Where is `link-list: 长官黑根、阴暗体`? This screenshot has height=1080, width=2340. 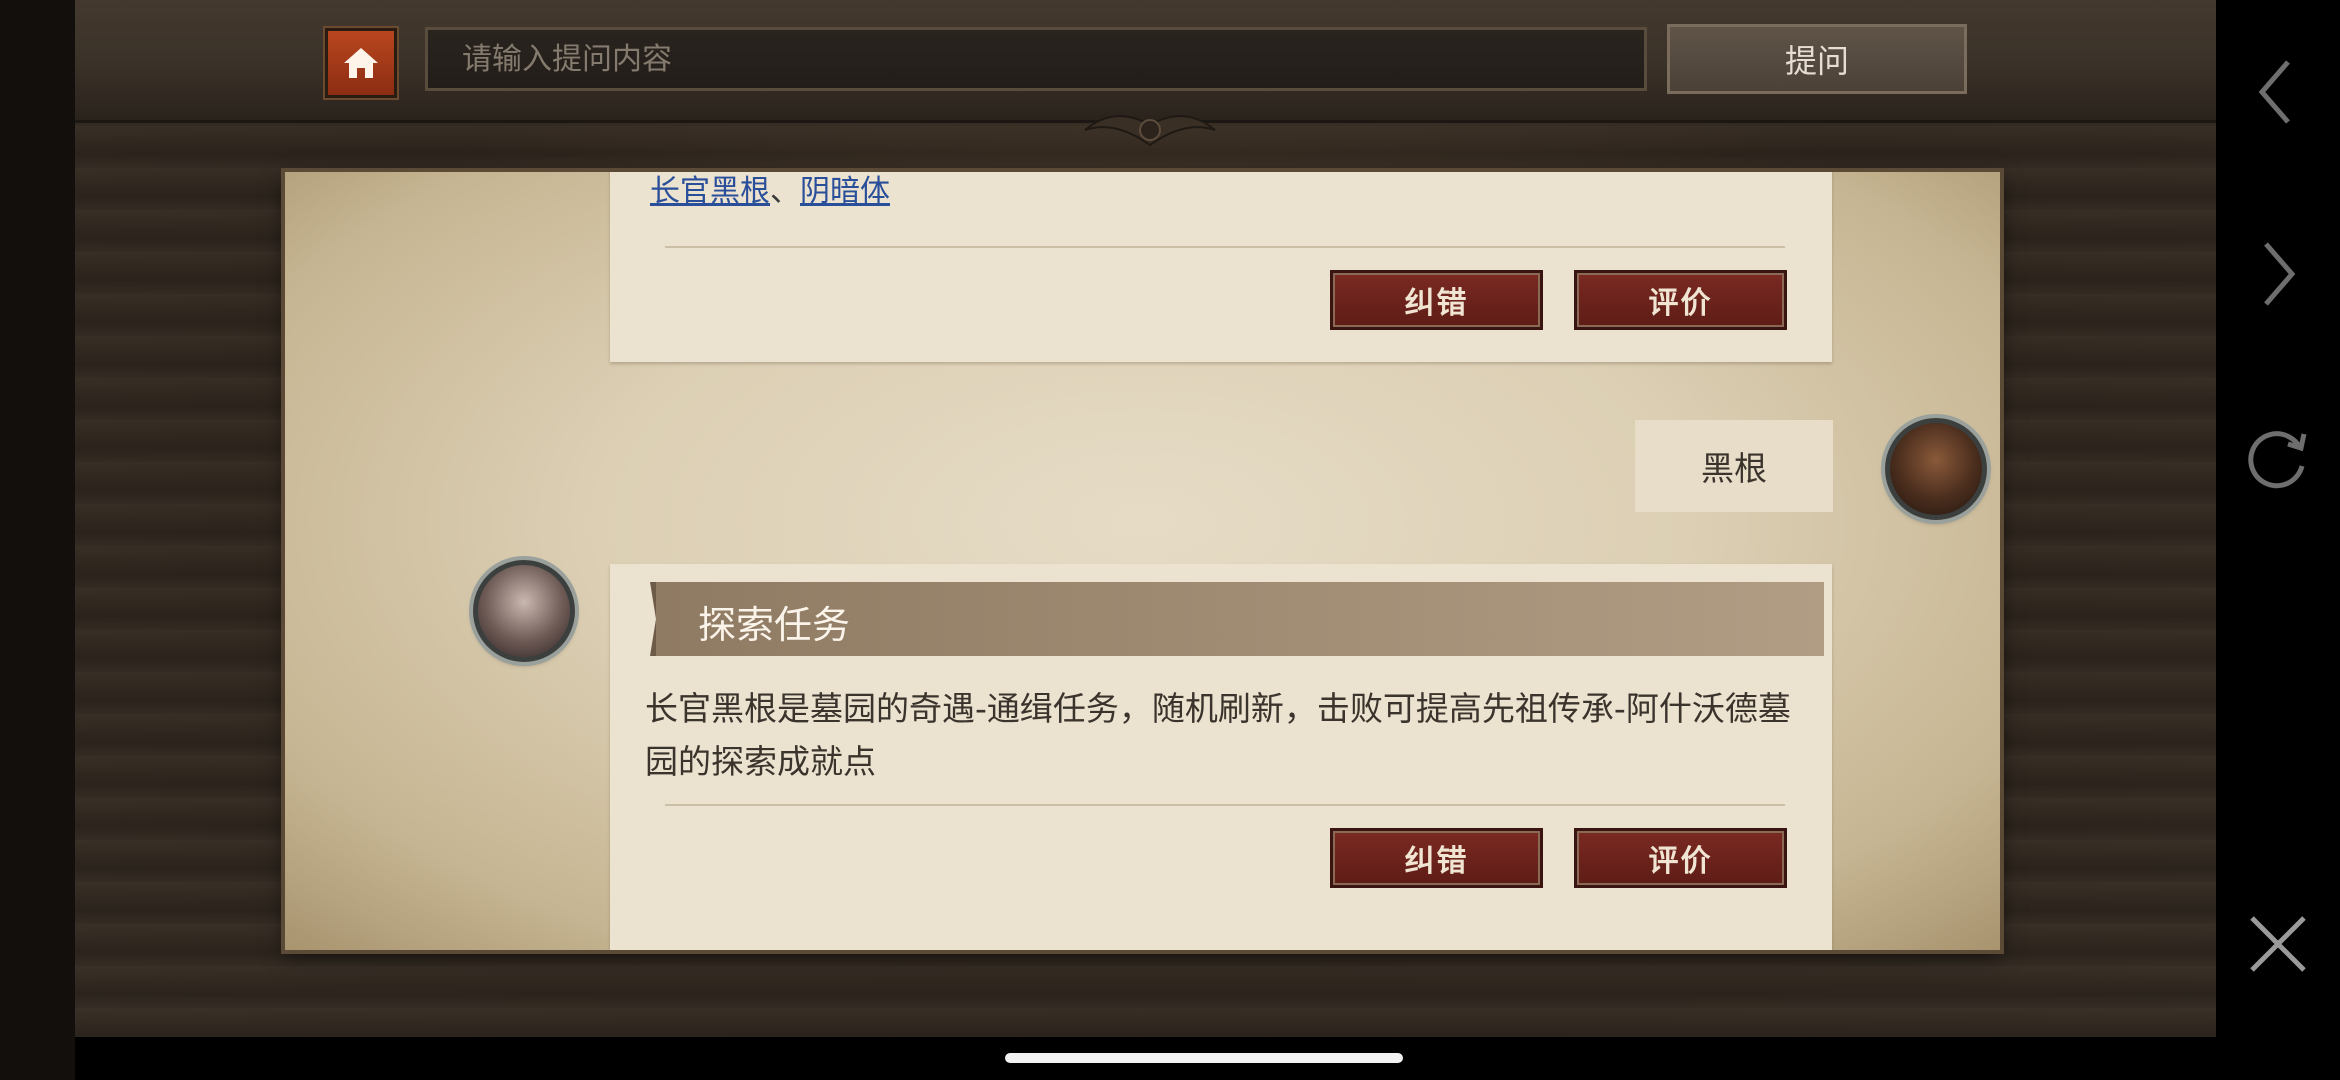
link-list: 长官黑根、阴暗体 is located at coordinates (770, 191).